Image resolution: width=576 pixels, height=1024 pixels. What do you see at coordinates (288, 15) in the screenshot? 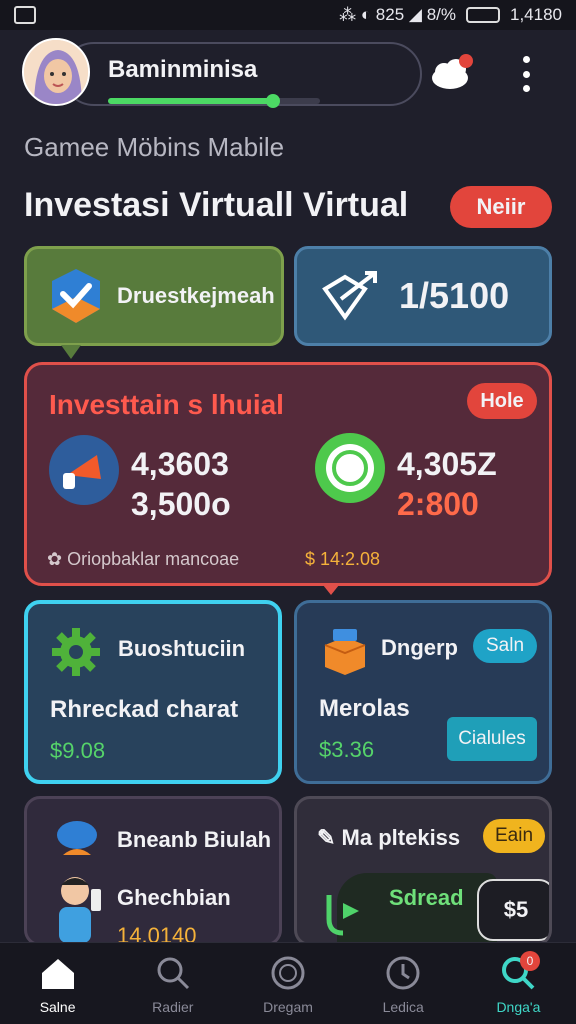
I see `status-bar: ⁂ ◐ 825 ◢ 8/% 1,4180` at bounding box center [288, 15].